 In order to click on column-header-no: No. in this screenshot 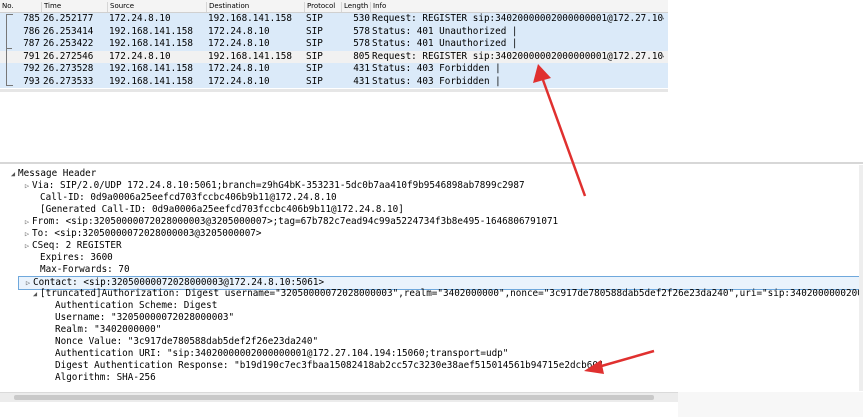, I will do `click(21, 7)`.